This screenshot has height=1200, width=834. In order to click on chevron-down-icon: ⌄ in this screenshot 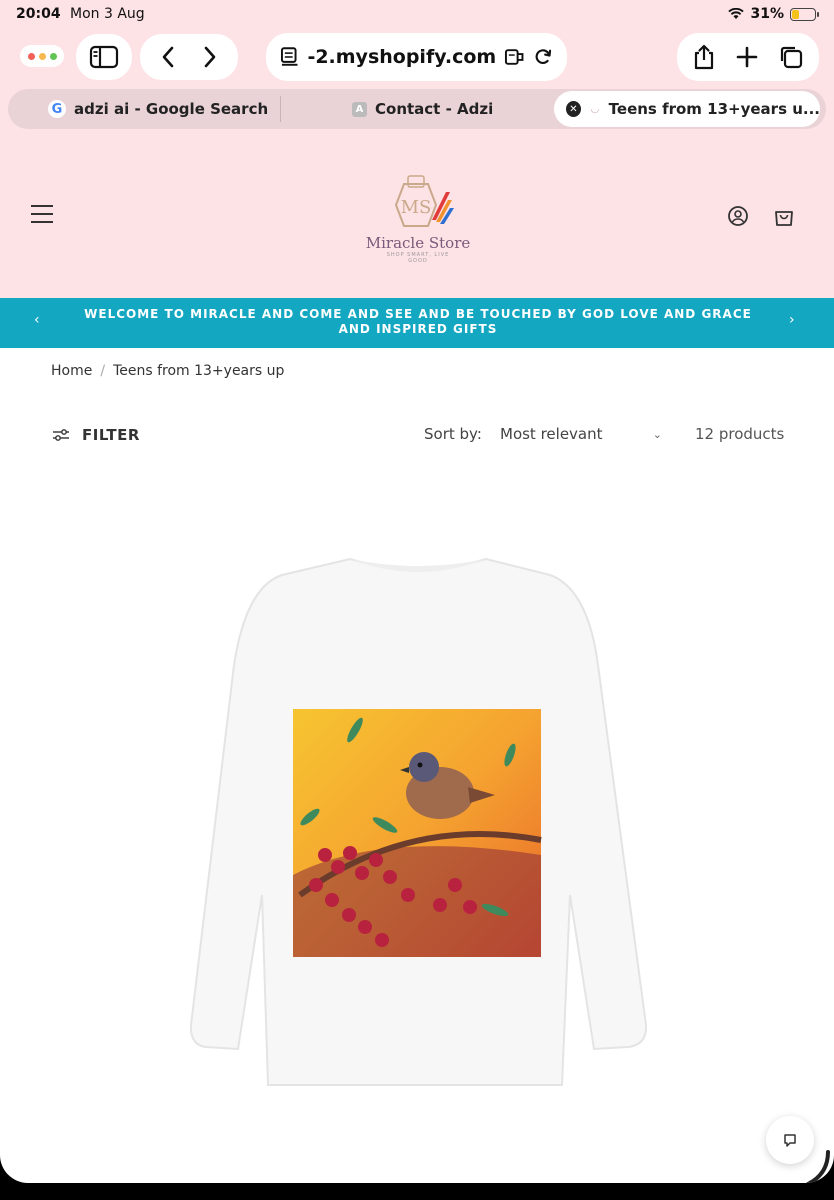, I will do `click(657, 434)`.